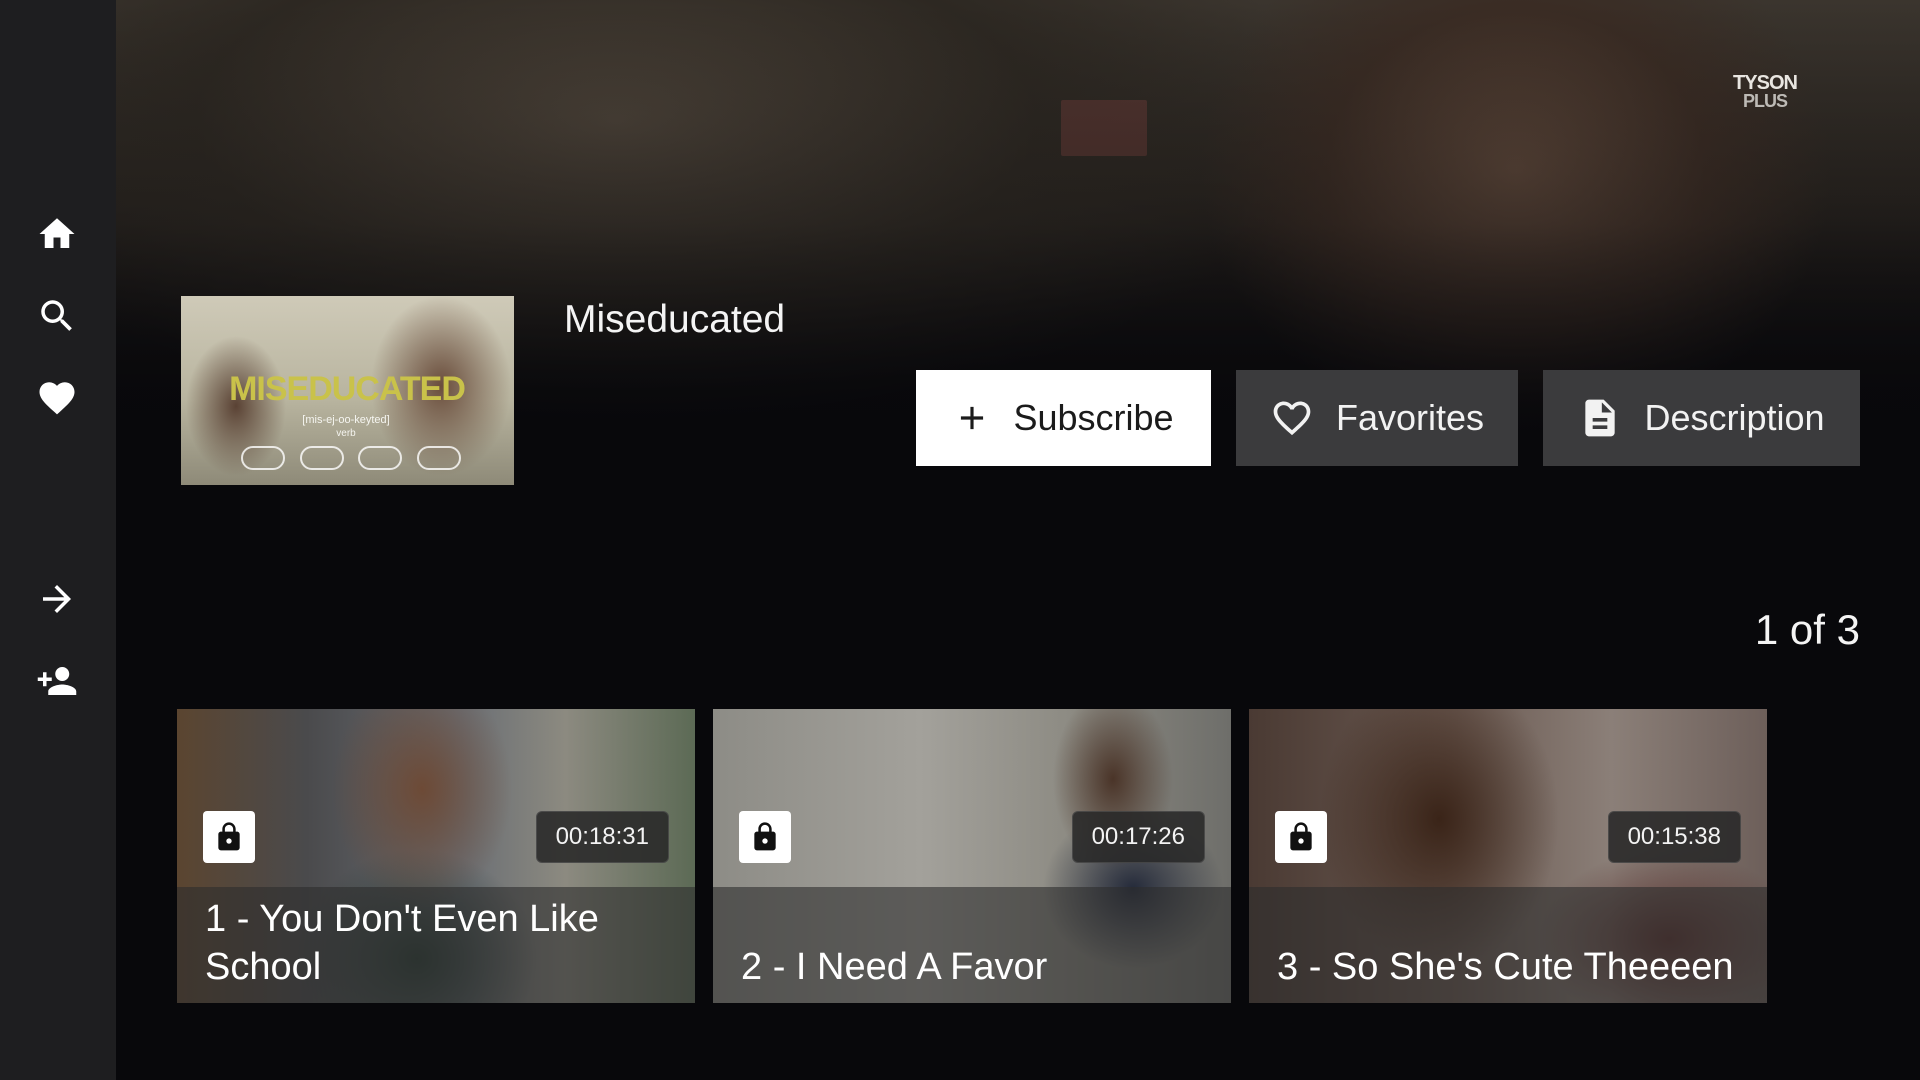  What do you see at coordinates (1093, 417) in the screenshot?
I see `subscribe-button-label: Subscribe` at bounding box center [1093, 417].